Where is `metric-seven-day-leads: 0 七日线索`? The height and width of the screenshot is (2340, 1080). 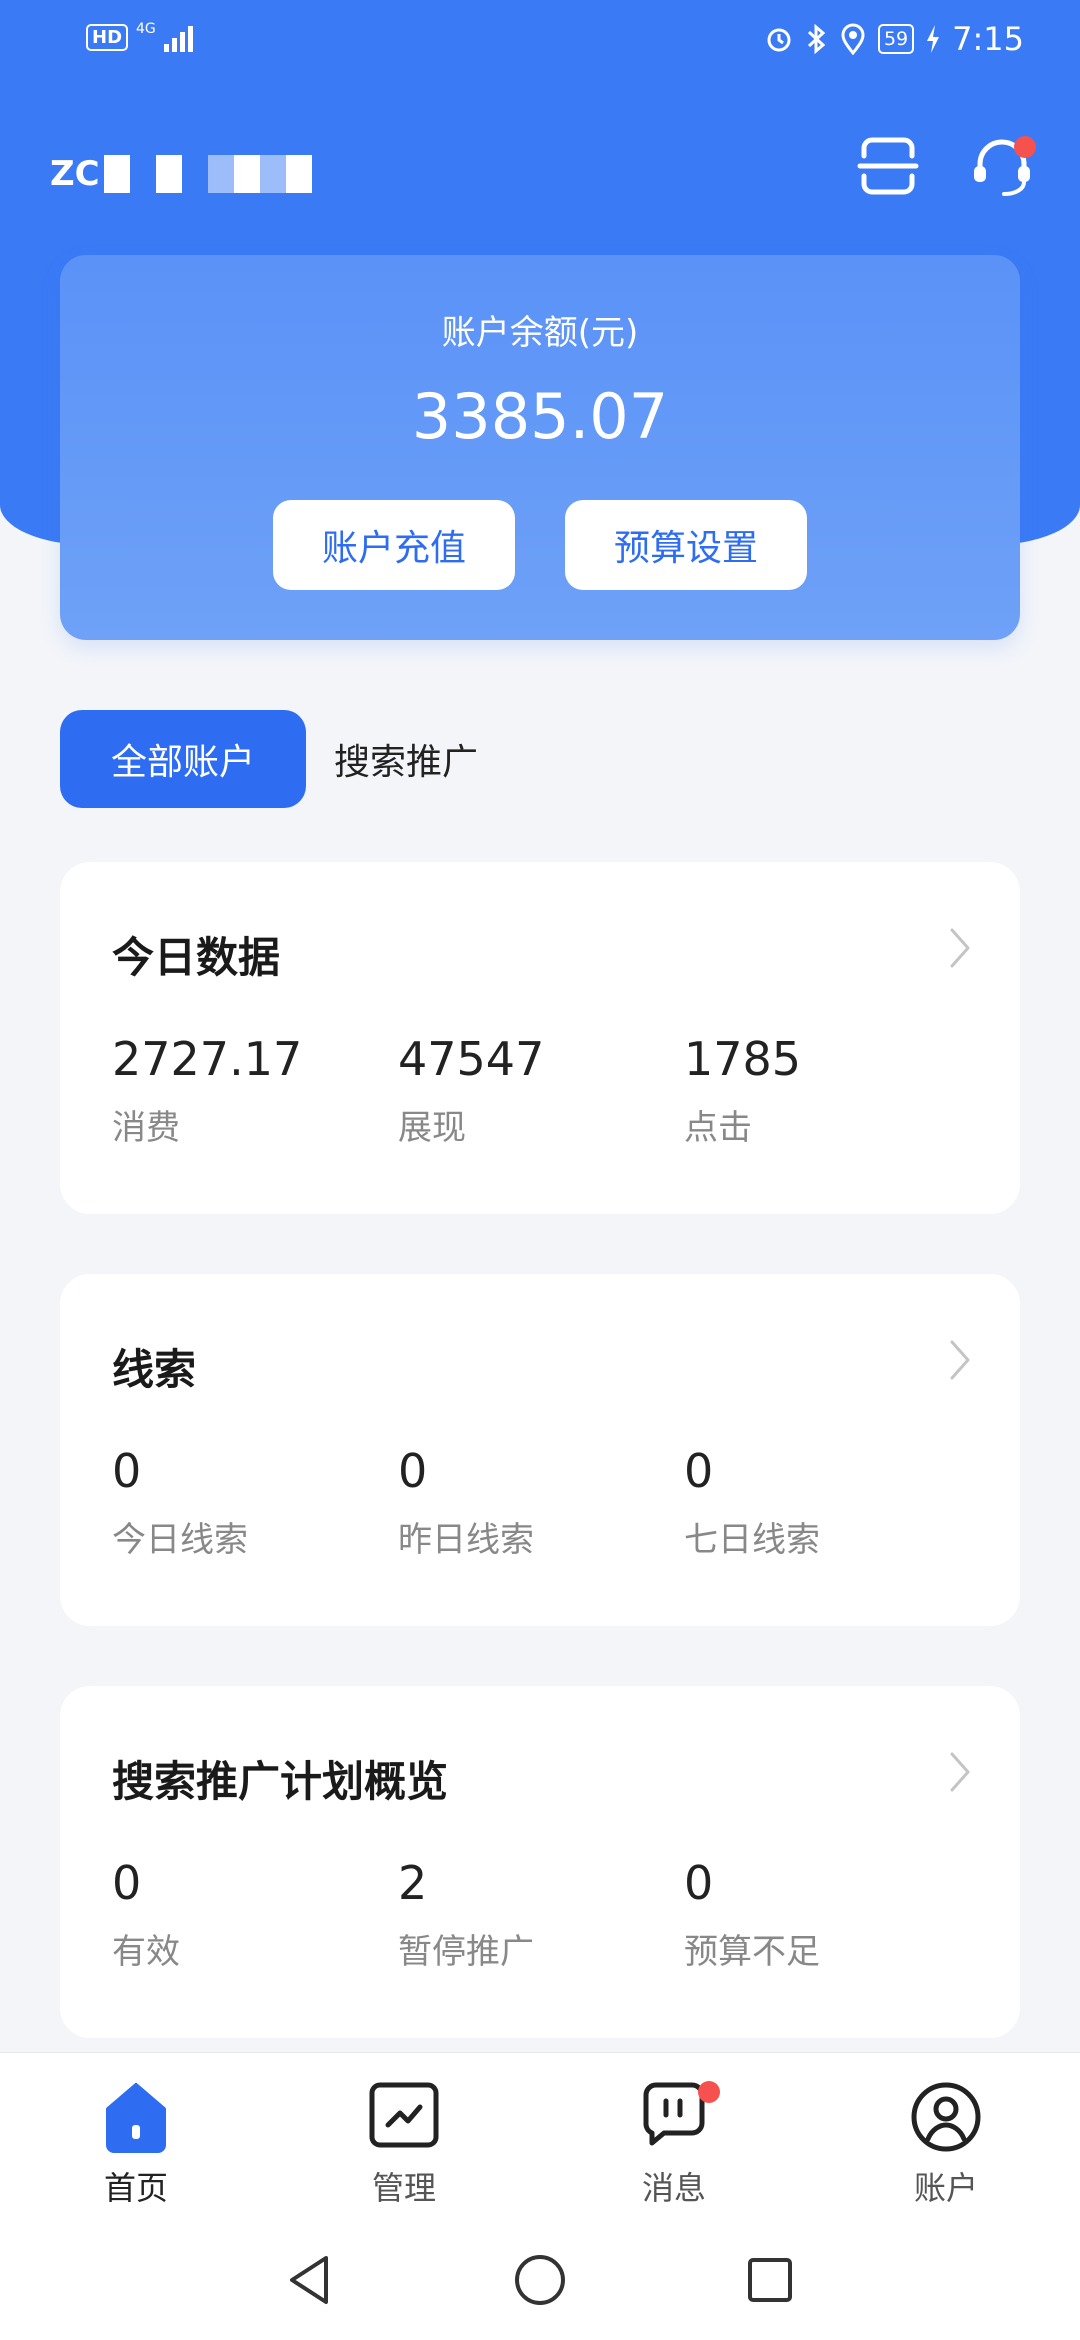
metric-seven-day-leads: 0 七日线索 is located at coordinates (752, 1502).